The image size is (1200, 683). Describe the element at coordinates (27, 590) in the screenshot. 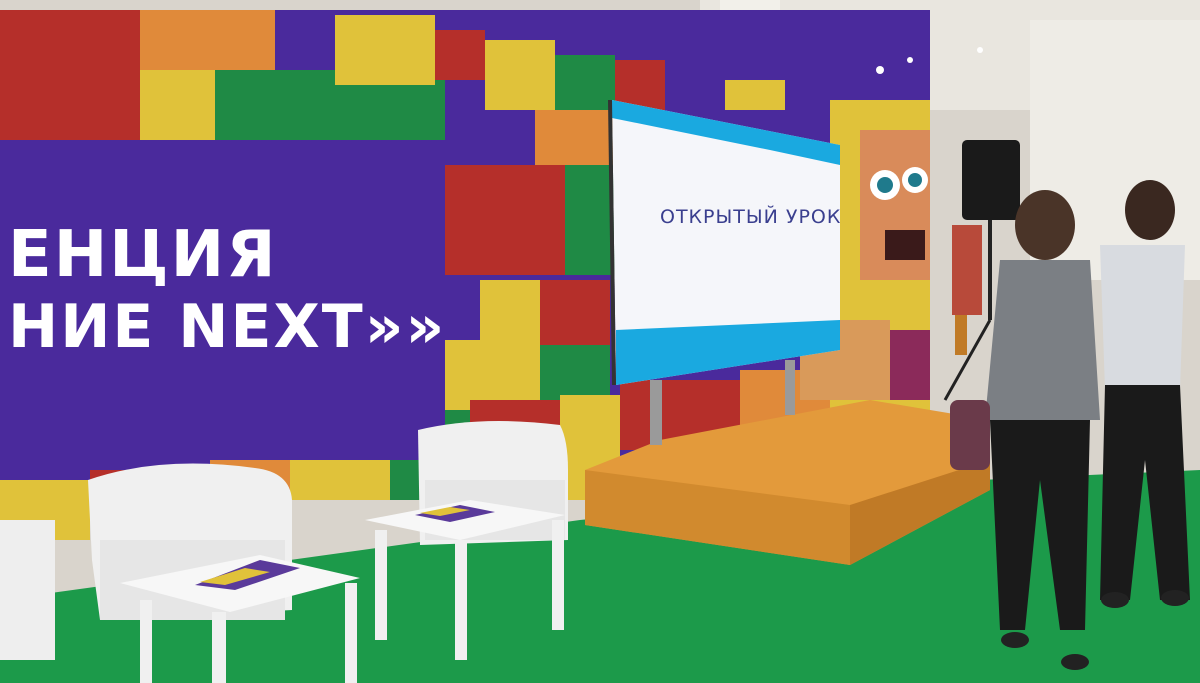

I see `armchair-edge` at that location.